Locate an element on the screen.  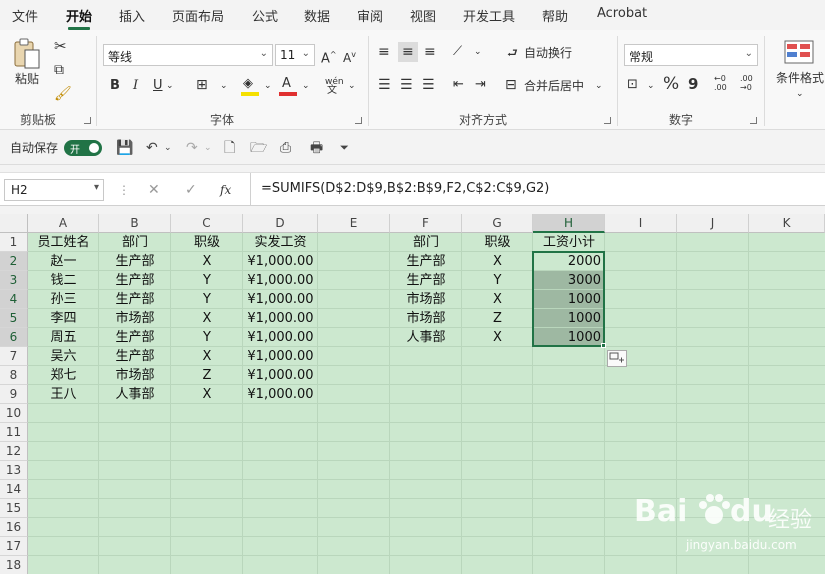
column-header-c: C is located at coordinates (207, 223).